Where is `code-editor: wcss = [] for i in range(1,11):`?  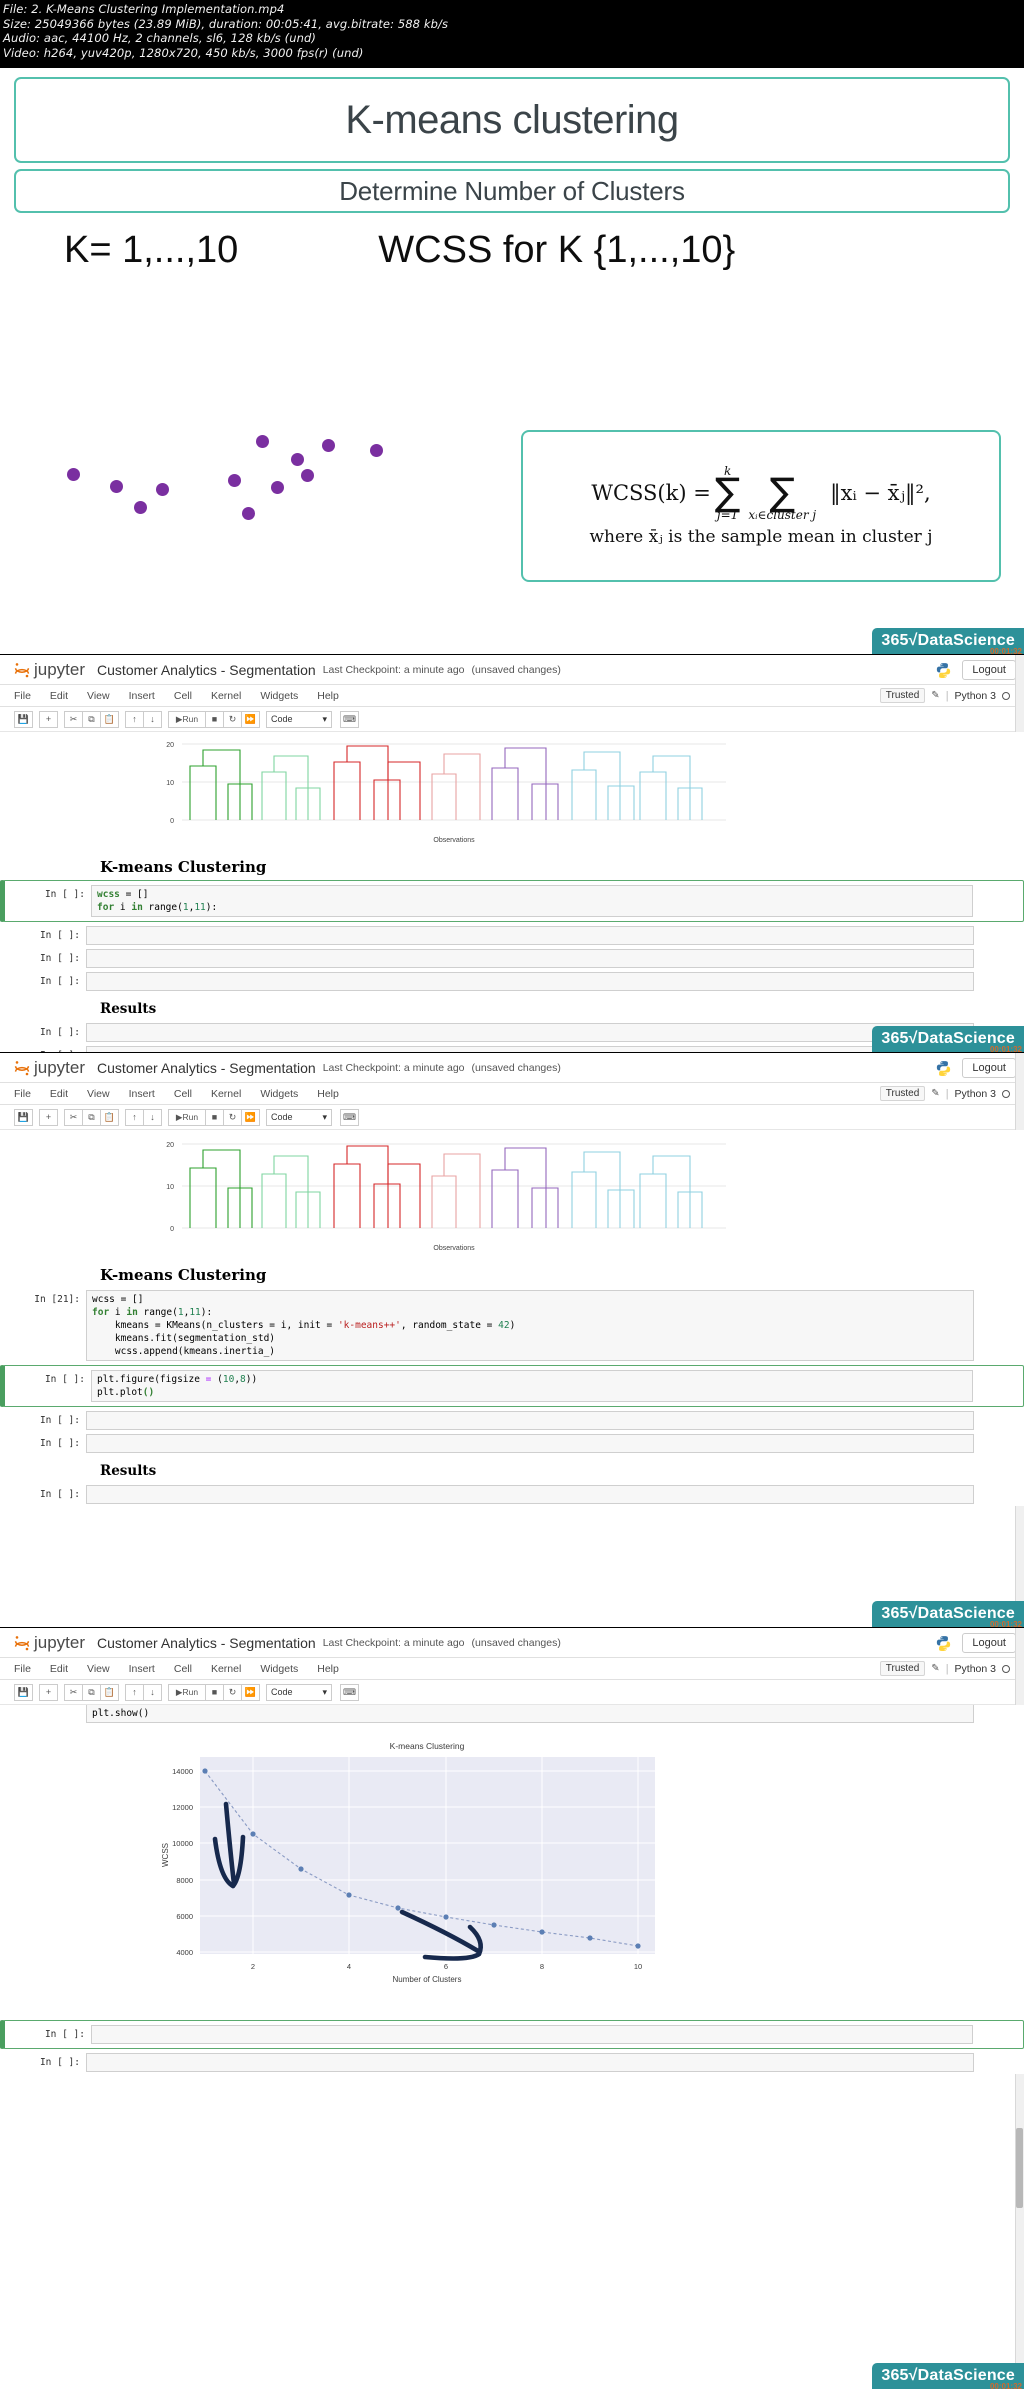 code-editor: wcss = [] for i in range(1,11): is located at coordinates (532, 901).